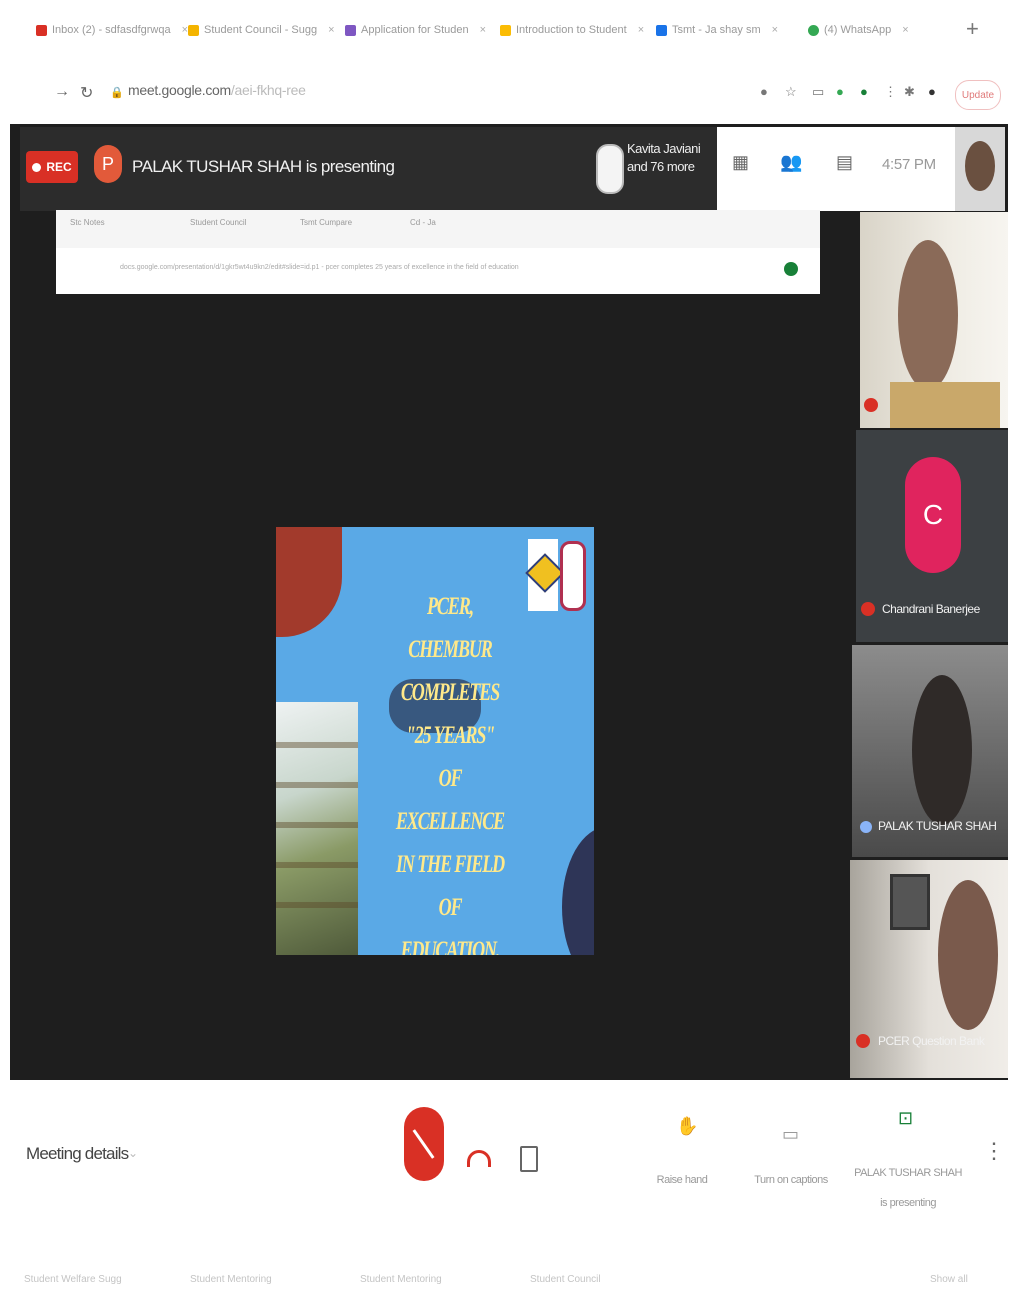 This screenshot has height=1295, width=1009. I want to click on shared-tab: Stc Notes, so click(87, 222).